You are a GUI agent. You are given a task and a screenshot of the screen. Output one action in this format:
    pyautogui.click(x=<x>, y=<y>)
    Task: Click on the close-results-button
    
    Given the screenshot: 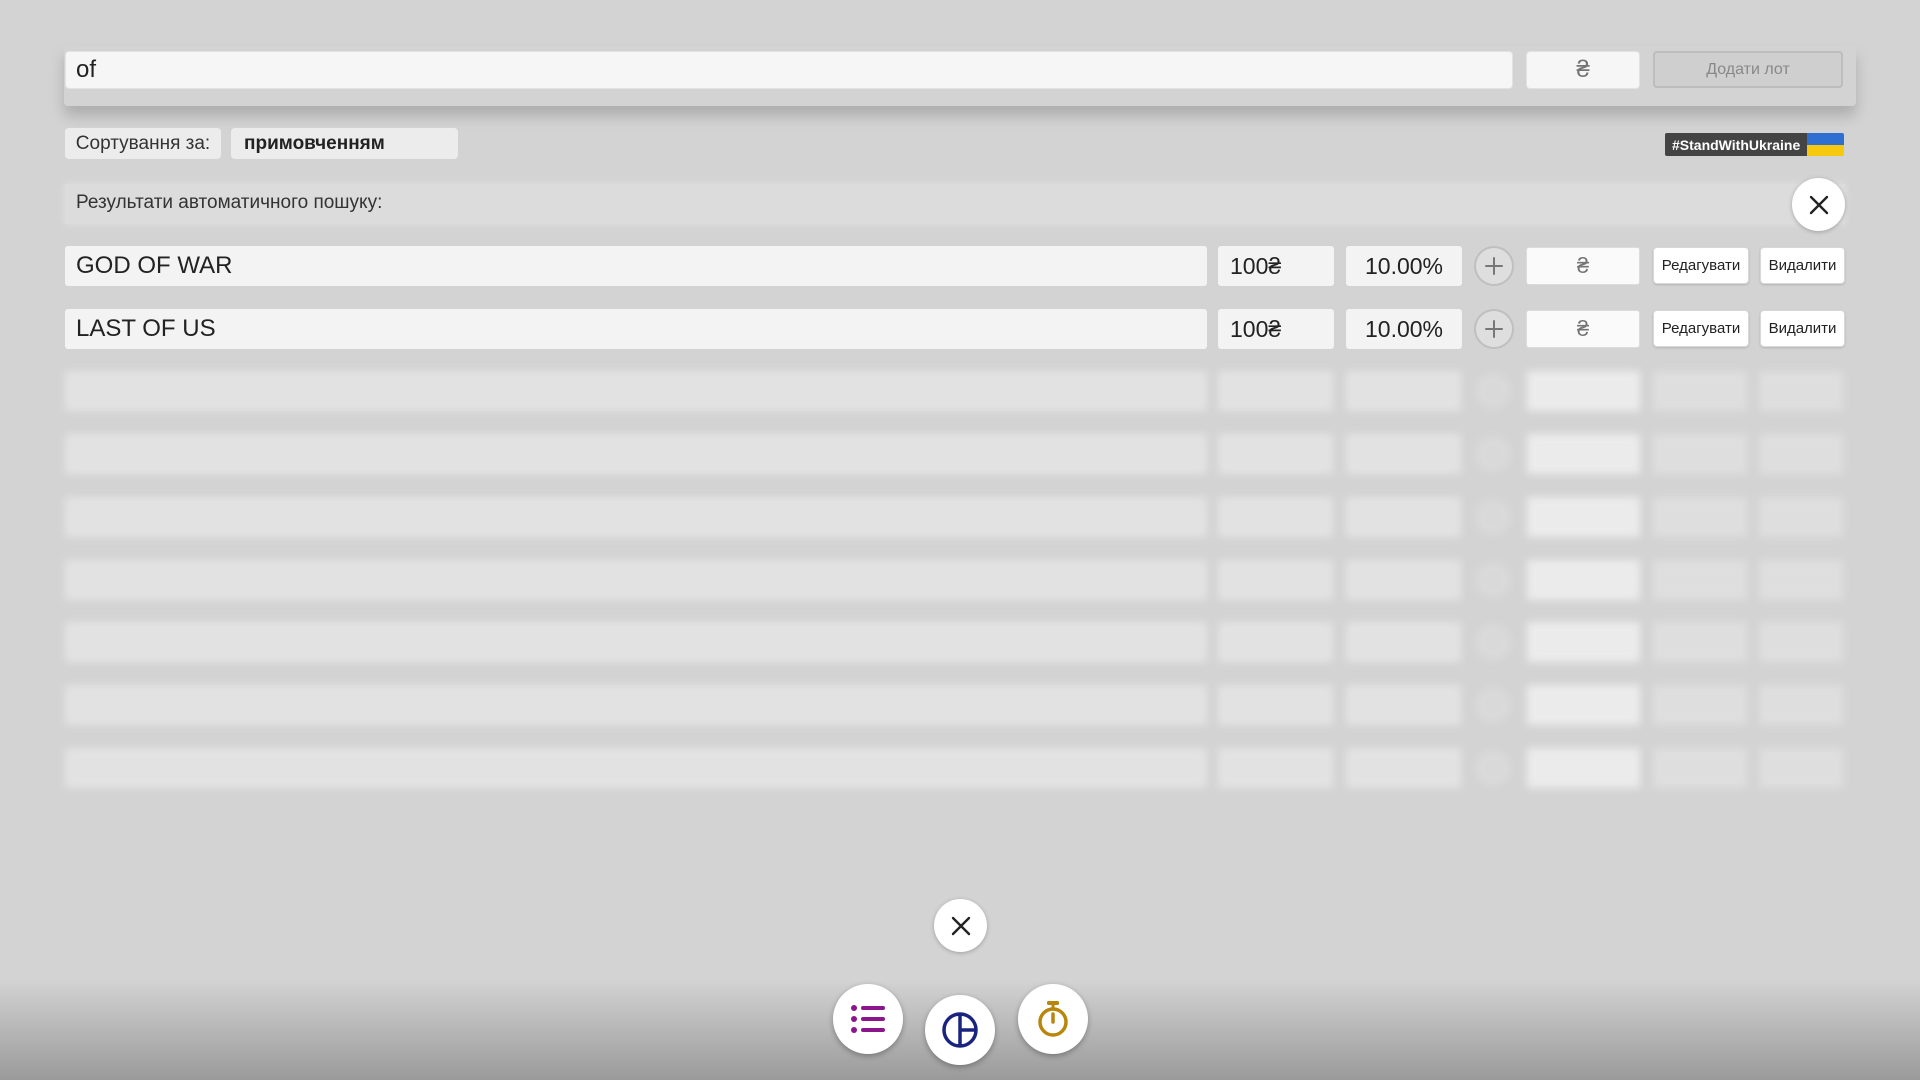 What is the action you would take?
    pyautogui.click(x=1818, y=204)
    